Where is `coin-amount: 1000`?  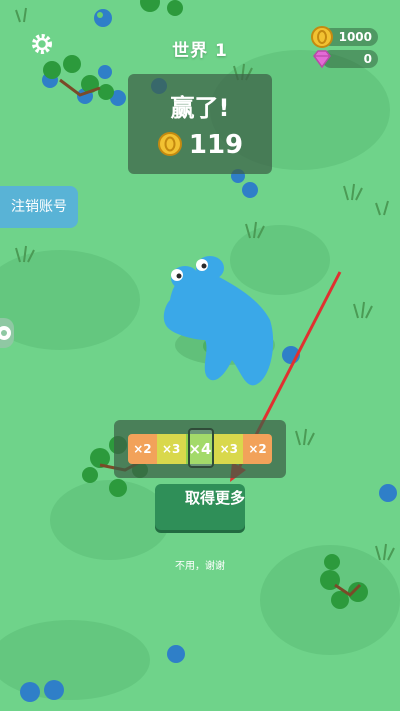
coin-amount: 1000 is located at coordinates (355, 37).